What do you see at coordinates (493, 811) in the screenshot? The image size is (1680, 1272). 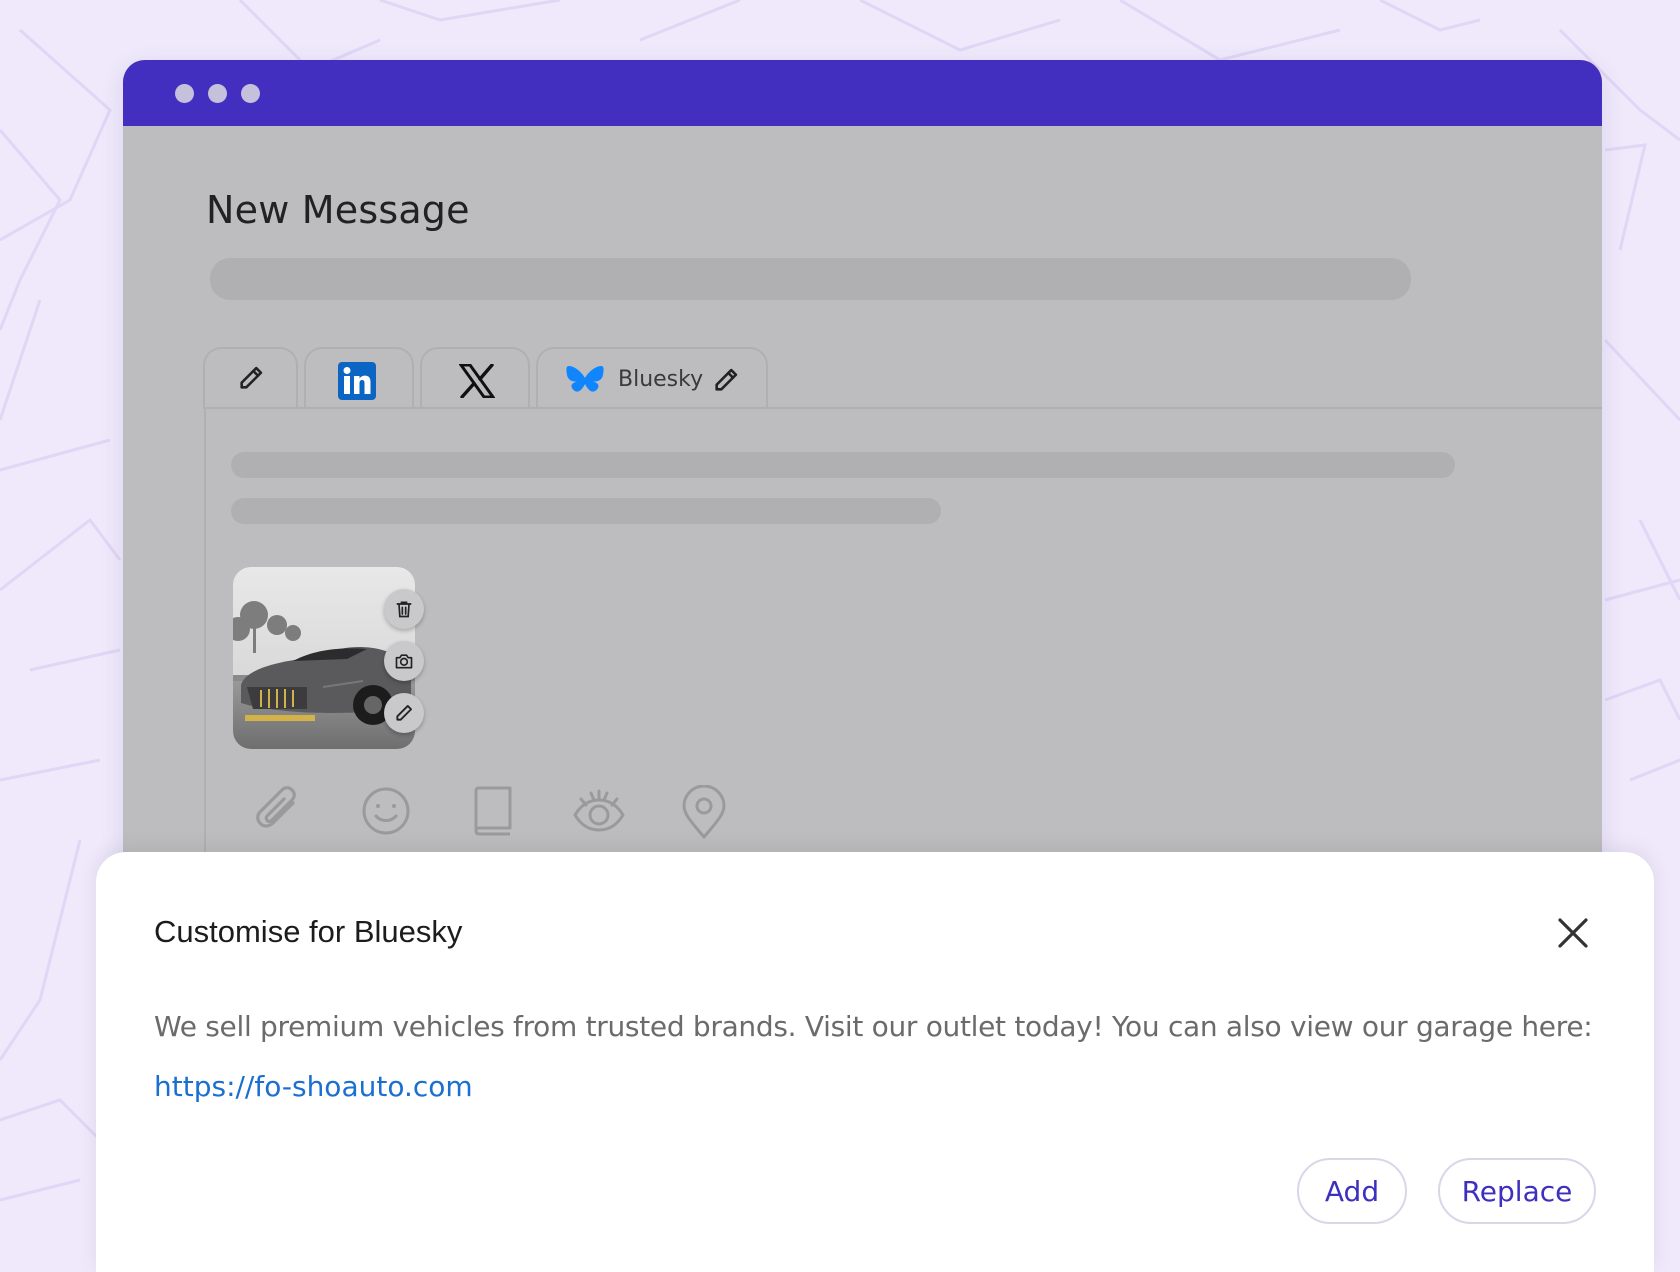 I see `book-icon` at bounding box center [493, 811].